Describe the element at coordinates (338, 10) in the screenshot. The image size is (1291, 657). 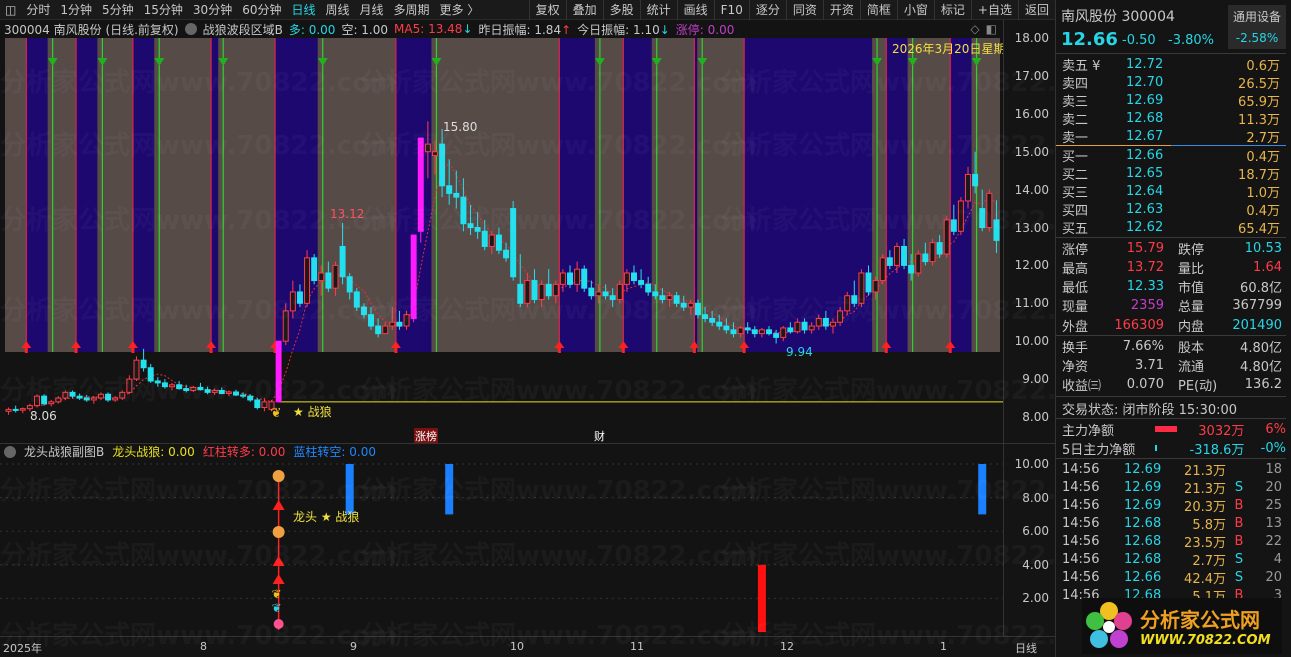
I see `tab-period: 周线` at that location.